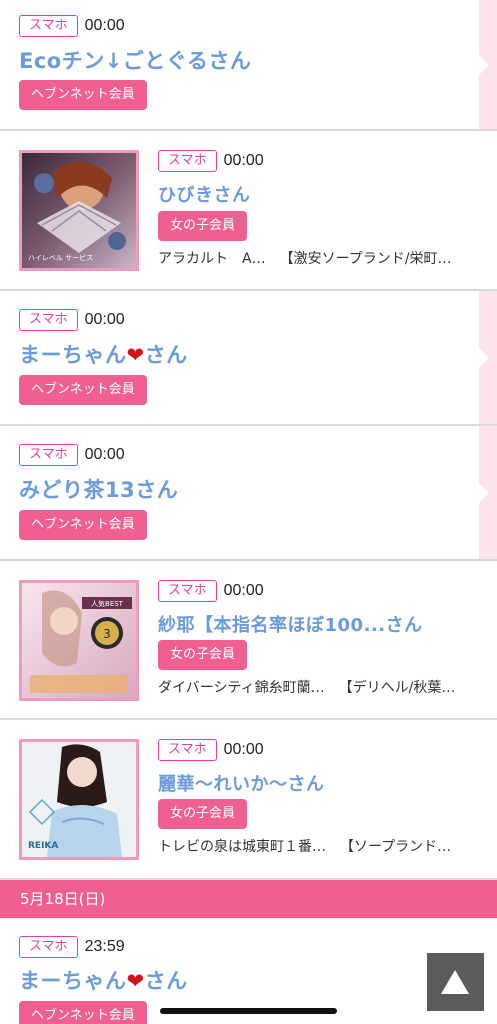 This screenshot has width=497, height=1024. I want to click on list-item: スマホ 00:00 まーちゃん❤さん ヘブンネット会員, so click(248, 358).